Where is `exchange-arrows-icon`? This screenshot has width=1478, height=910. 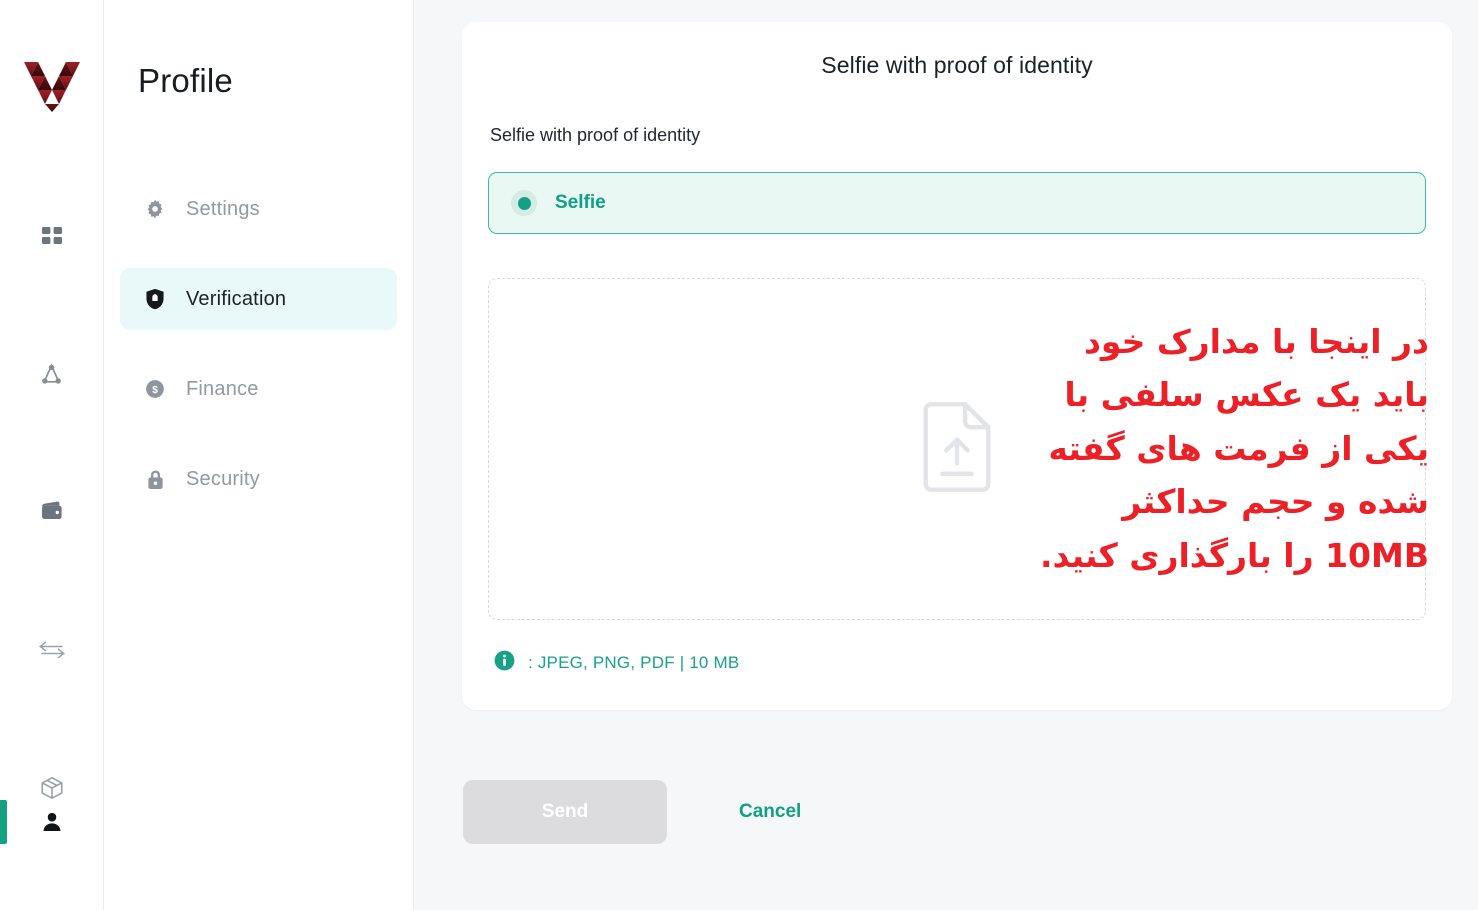
exchange-arrows-icon is located at coordinates (51, 650).